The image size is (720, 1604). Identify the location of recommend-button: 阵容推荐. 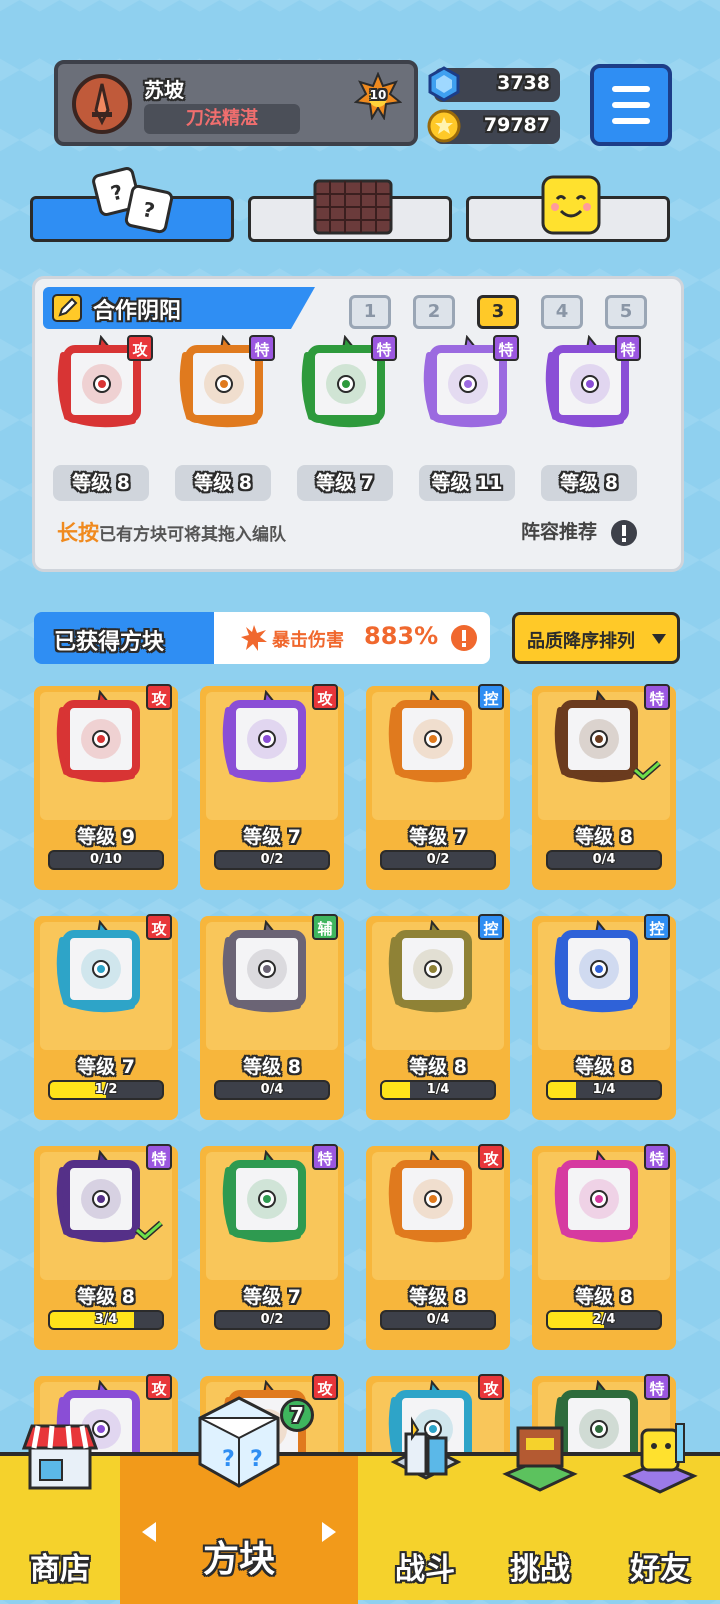
(579, 532).